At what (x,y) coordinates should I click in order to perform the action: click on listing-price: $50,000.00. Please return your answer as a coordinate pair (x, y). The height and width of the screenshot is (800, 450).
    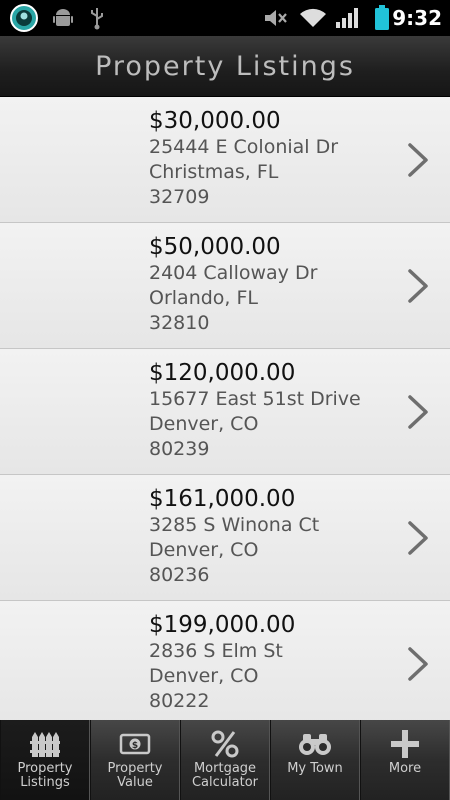
    Looking at the image, I should click on (215, 247).